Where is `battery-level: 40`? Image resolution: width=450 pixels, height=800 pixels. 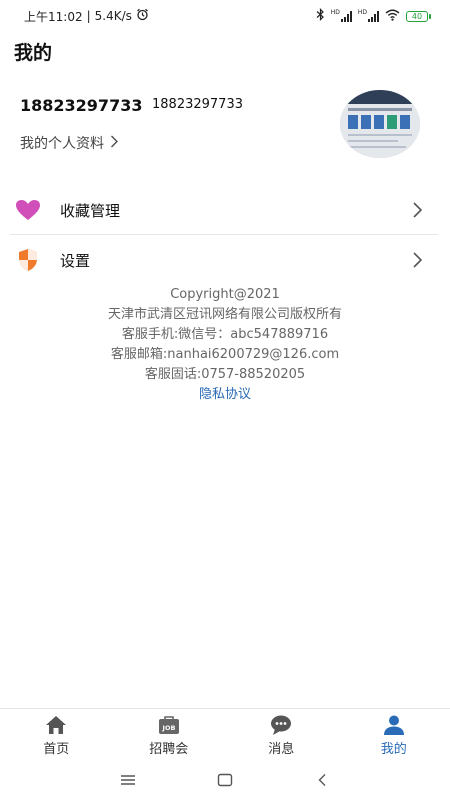
battery-level: 40 is located at coordinates (417, 16).